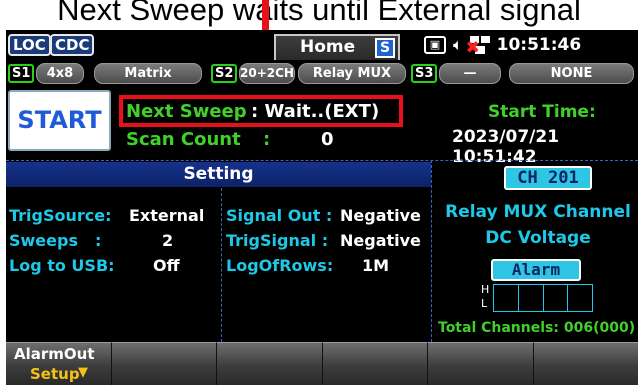 This screenshot has height=385, width=638. What do you see at coordinates (571, 73) in the screenshot?
I see `slot3-type: NONE` at bounding box center [571, 73].